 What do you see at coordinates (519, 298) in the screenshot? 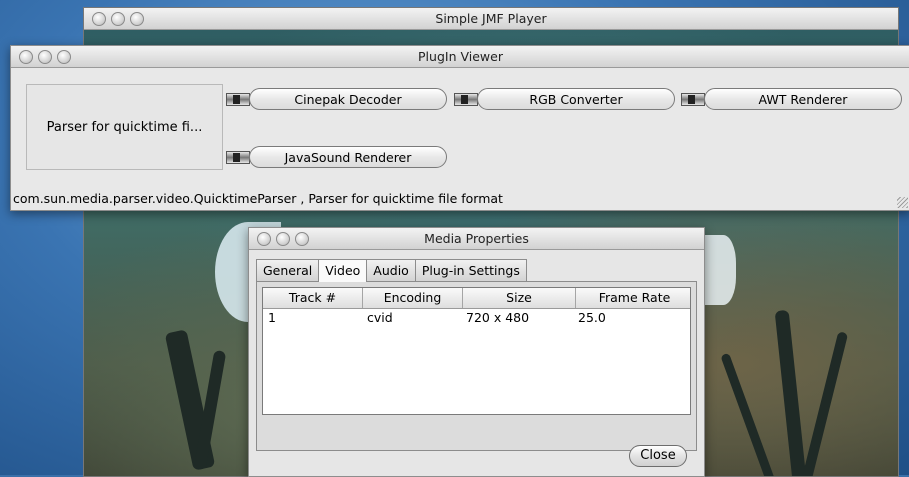
I see `column-header: Size` at bounding box center [519, 298].